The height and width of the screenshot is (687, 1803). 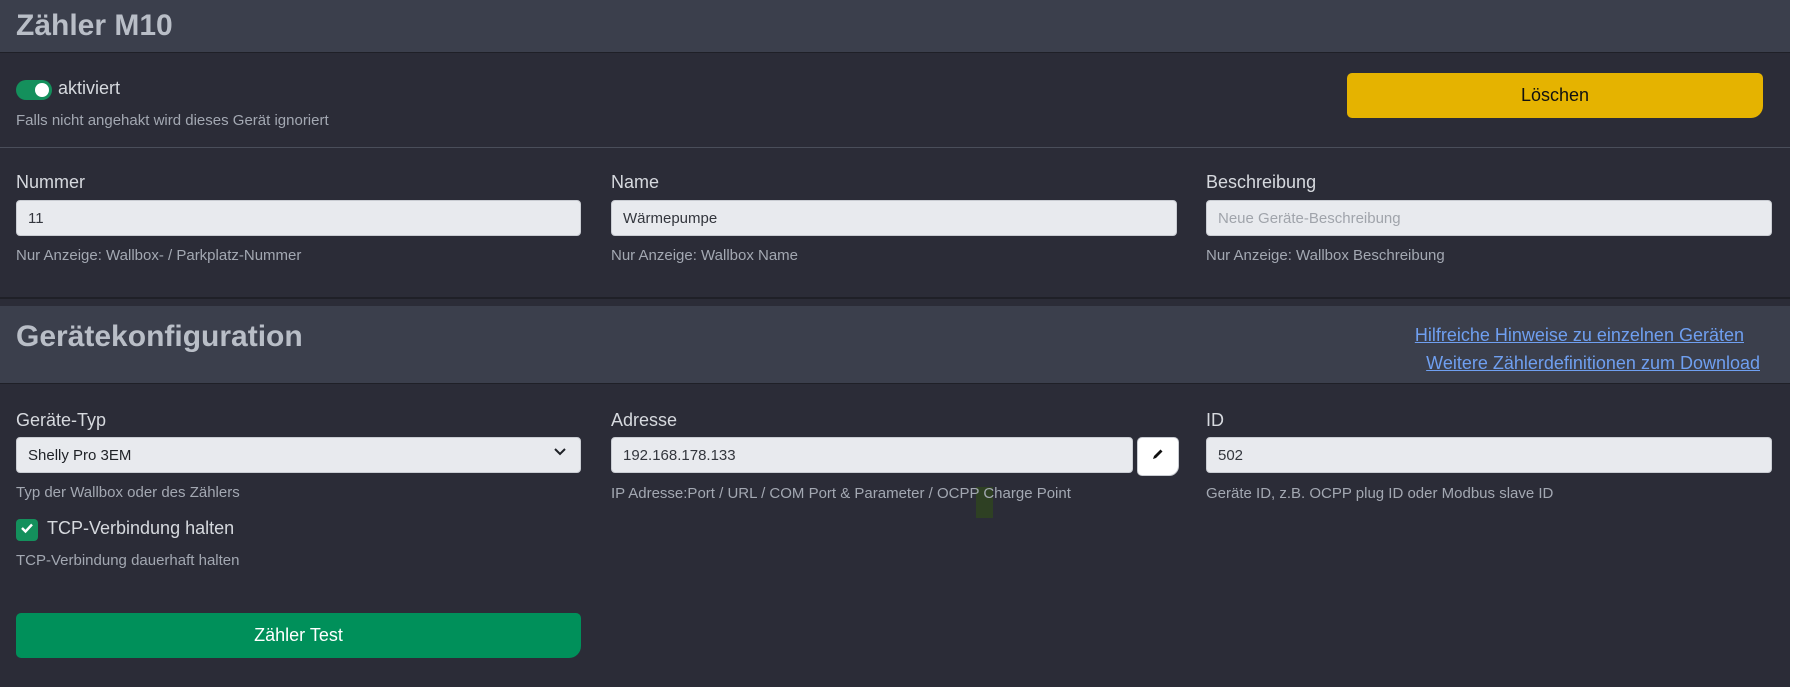 What do you see at coordinates (895, 26) in the screenshot?
I see `meter-card-header: Zähler M10` at bounding box center [895, 26].